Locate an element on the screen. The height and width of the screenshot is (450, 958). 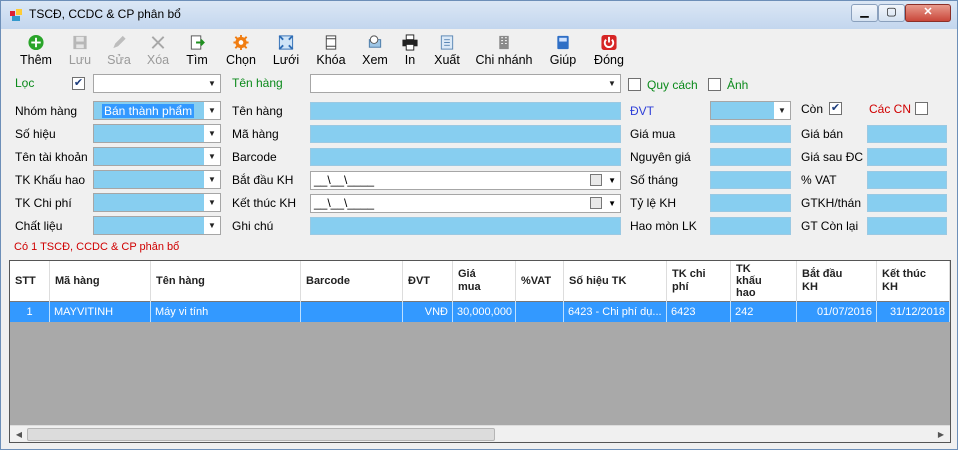
group-combo: Bán thành phẩm ▼ is located at coordinates (157, 110).